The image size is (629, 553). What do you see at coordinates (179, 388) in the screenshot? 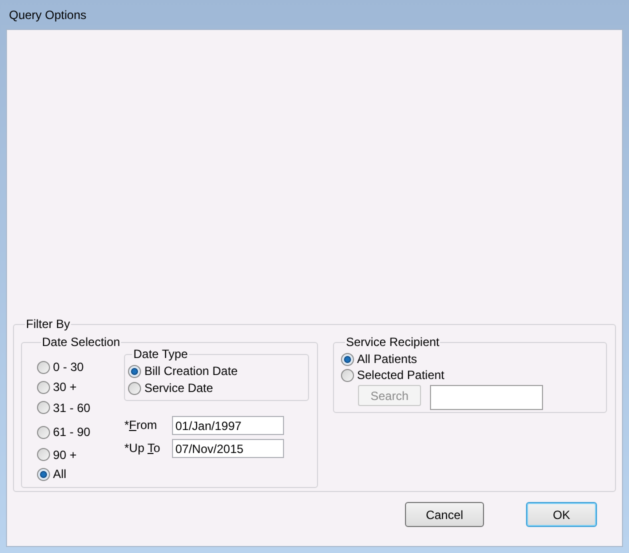
I see `radio-label: Service Date` at bounding box center [179, 388].